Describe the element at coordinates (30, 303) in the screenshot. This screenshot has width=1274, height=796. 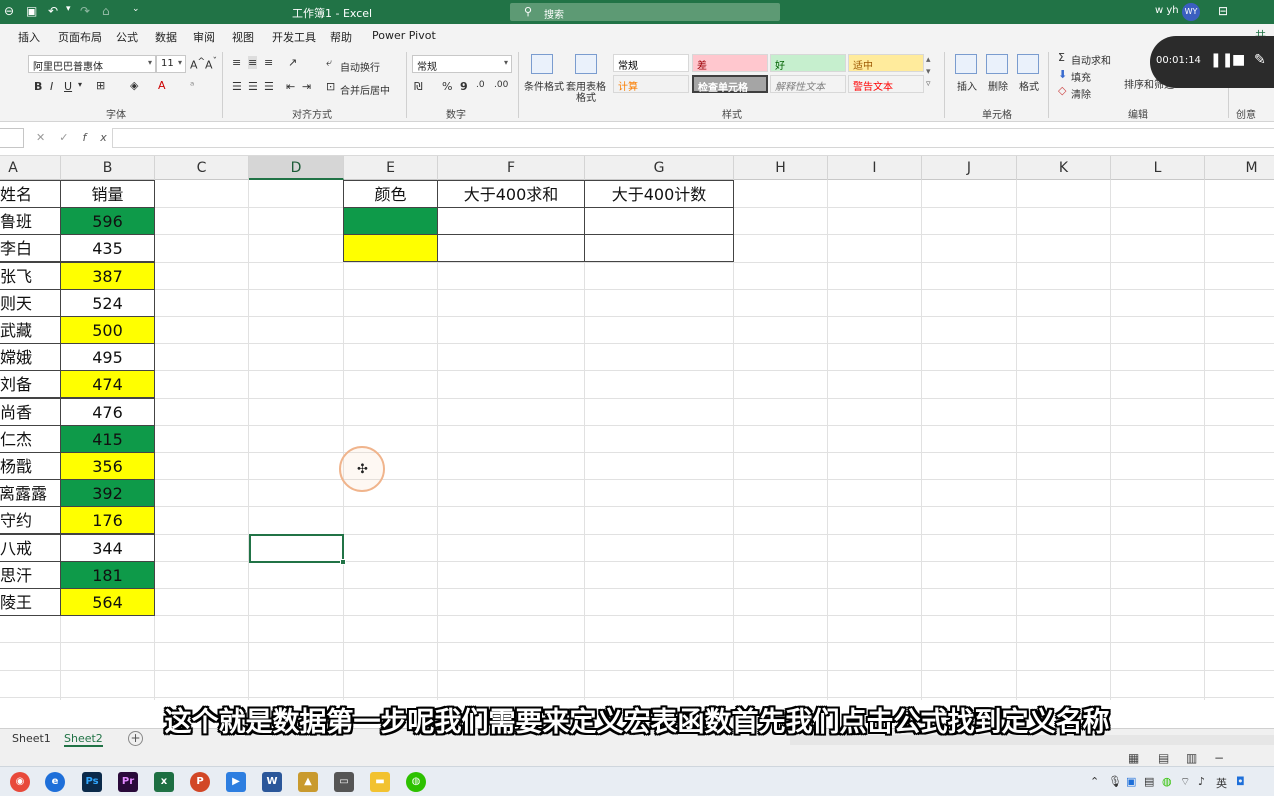
I see `cell-name: 武则天` at that location.